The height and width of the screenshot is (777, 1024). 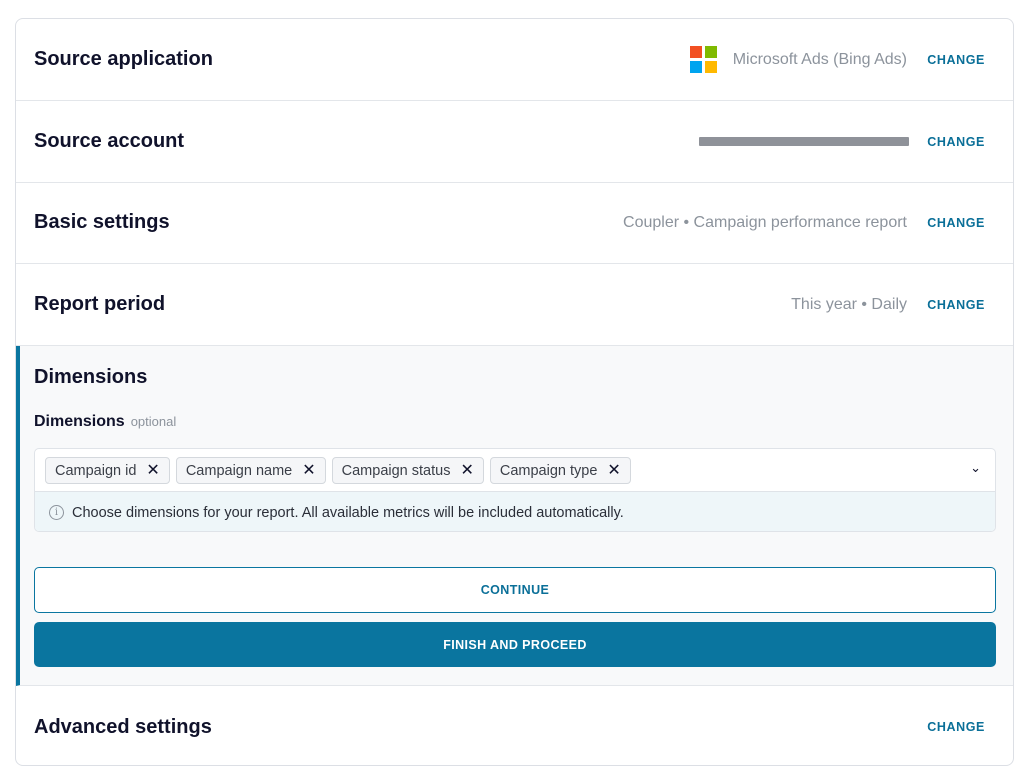 I want to click on dimension-chip: Campaign type ✕, so click(x=560, y=470).